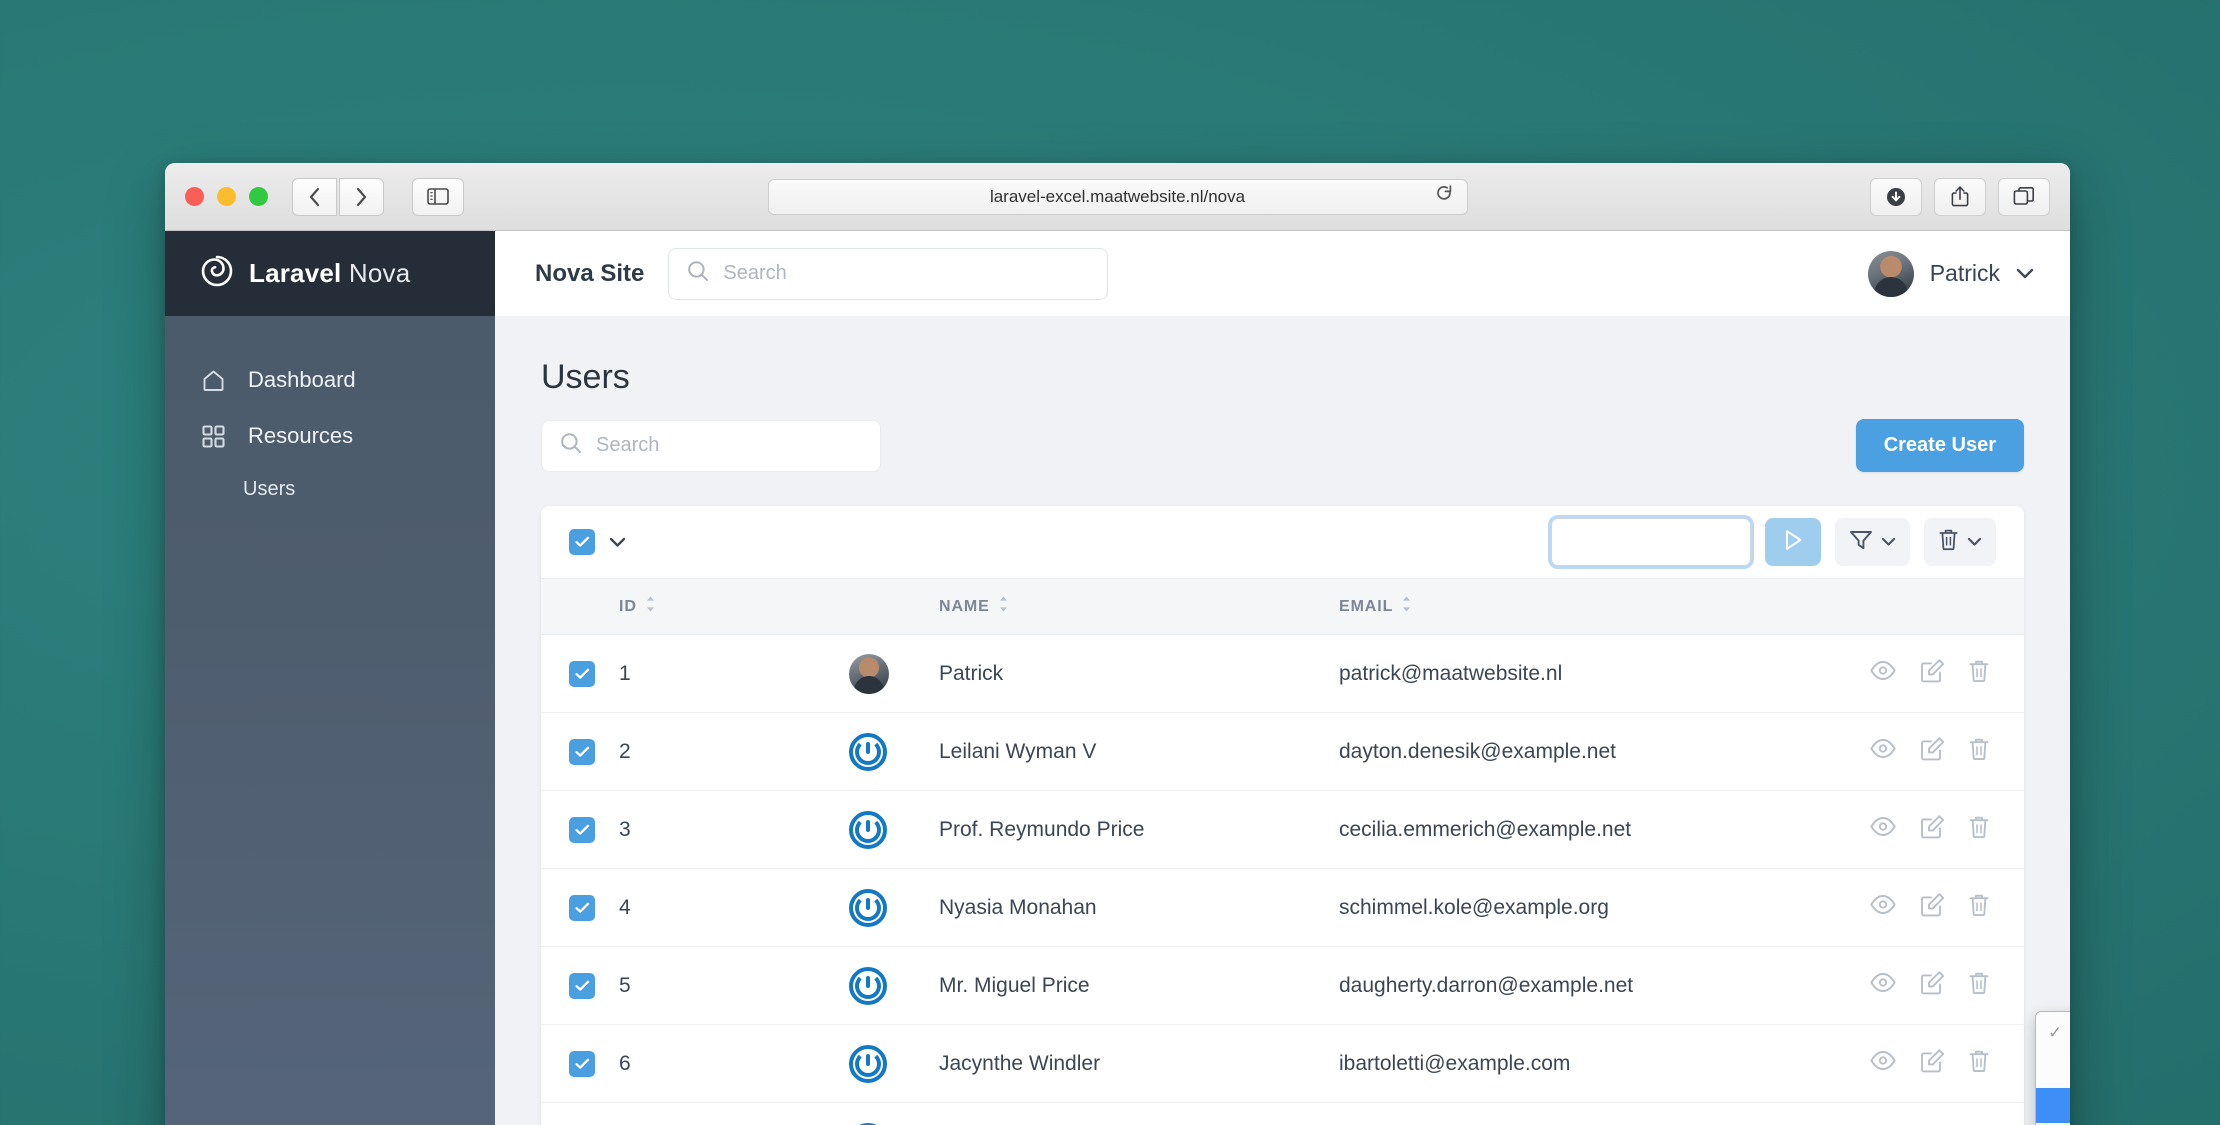  Describe the element at coordinates (1960, 542) in the screenshot. I see `delete-menu-button` at that location.